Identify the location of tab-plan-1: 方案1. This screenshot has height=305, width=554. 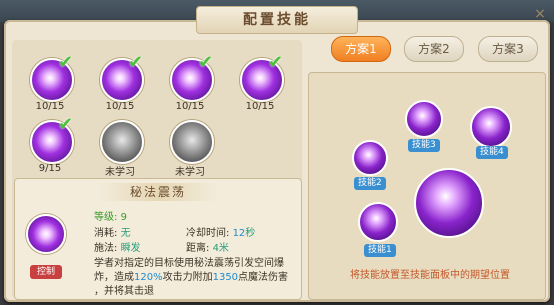
(361, 49).